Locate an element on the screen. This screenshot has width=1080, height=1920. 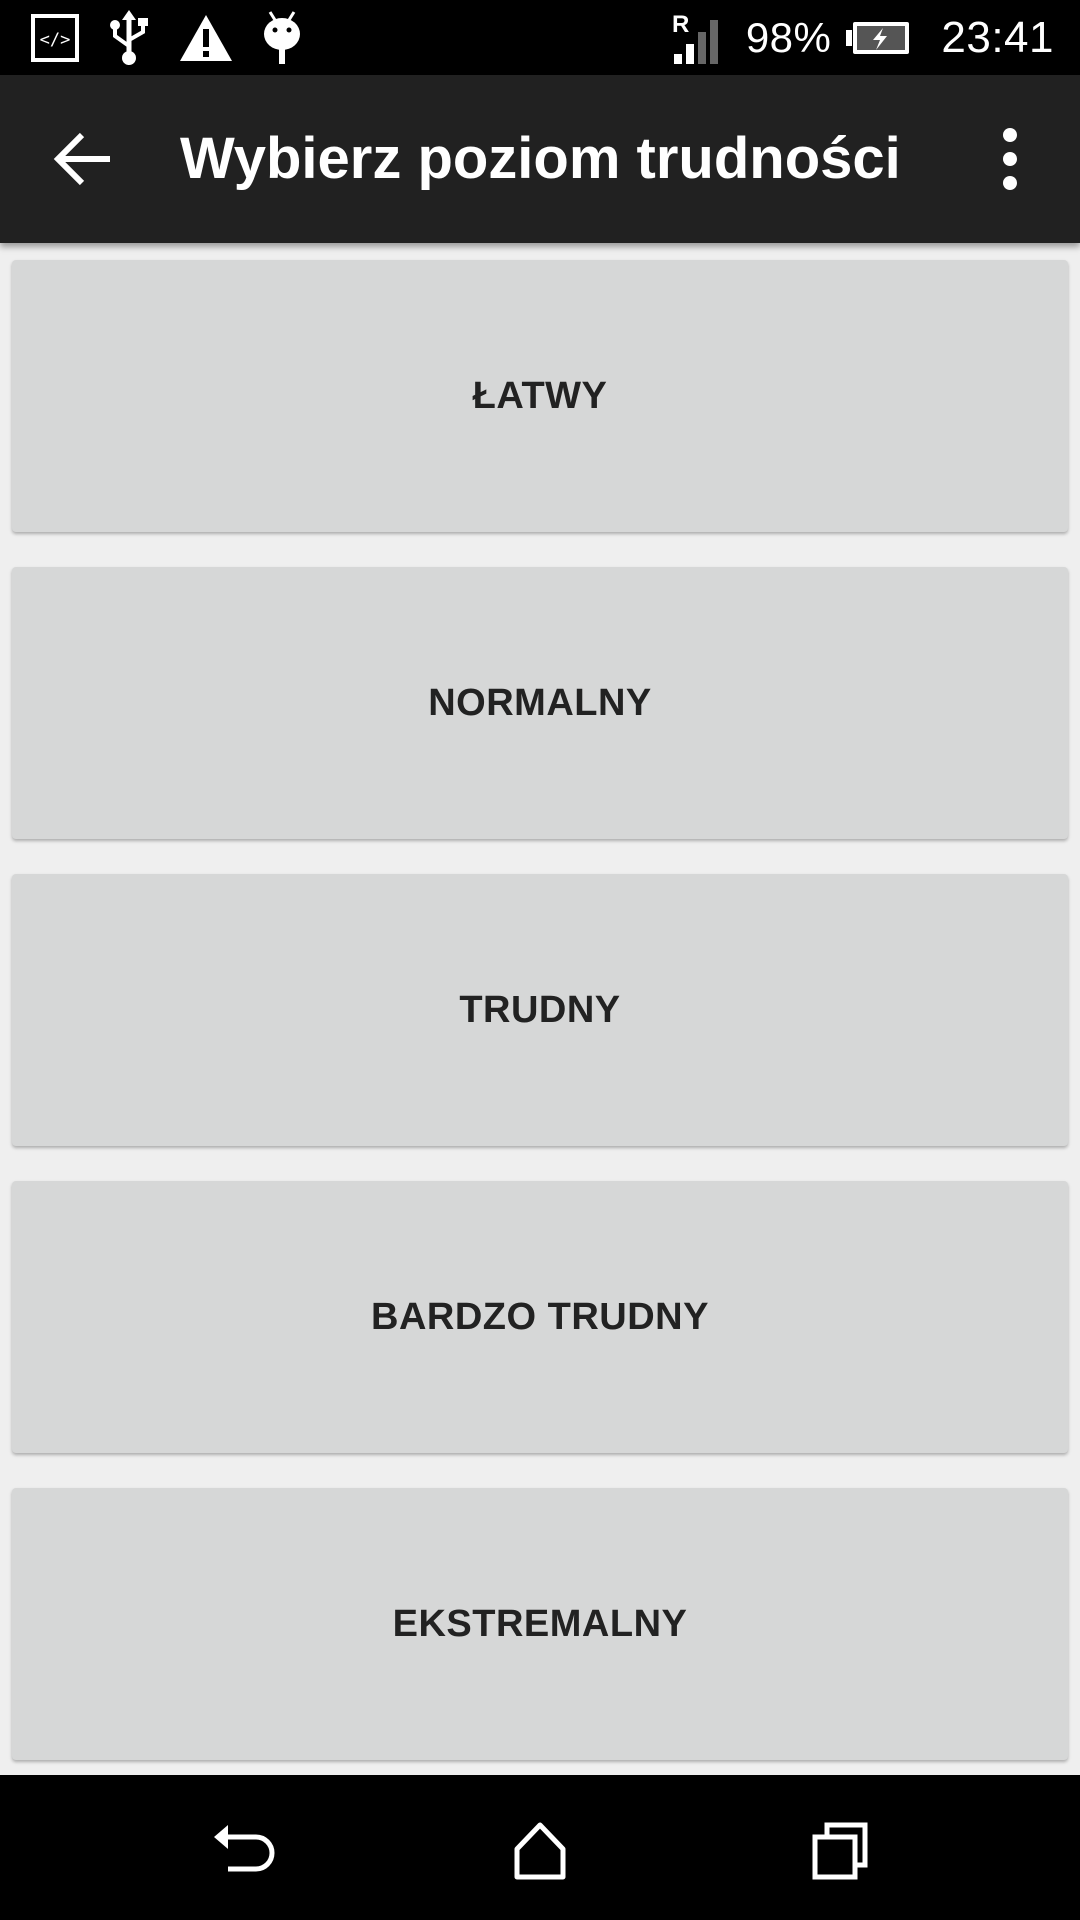
difficulty-button-very-hard: BARDZO TRUDNY is located at coordinates (540, 1317).